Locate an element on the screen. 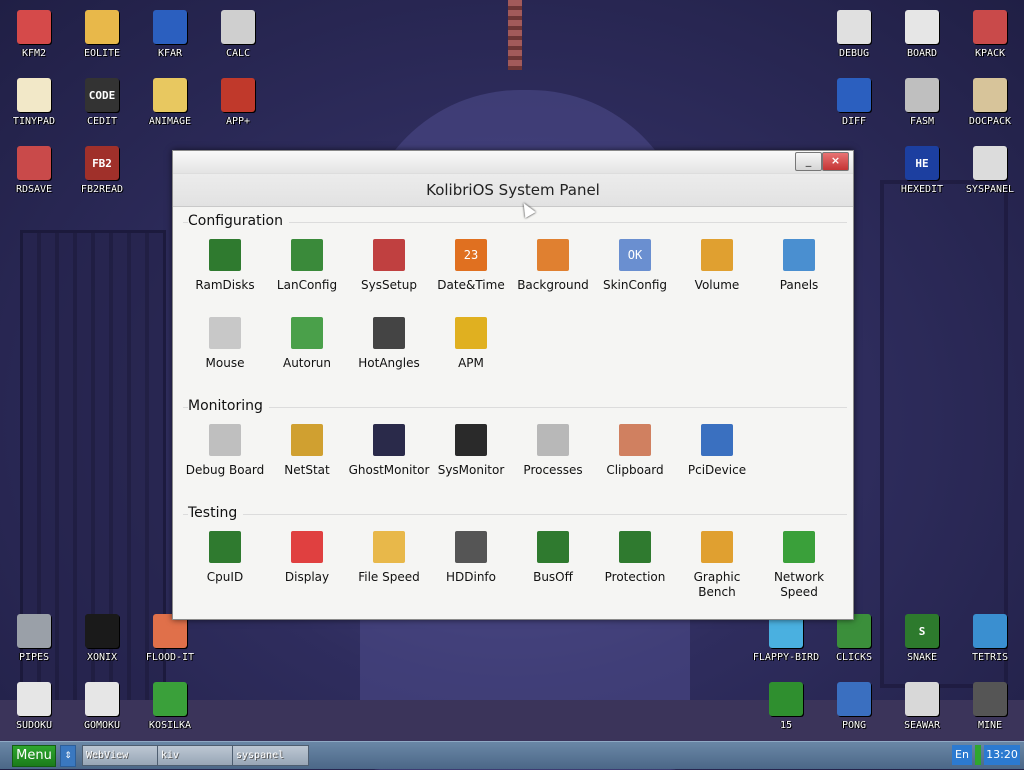  app-ramdisks: RamDisks is located at coordinates (225, 266).